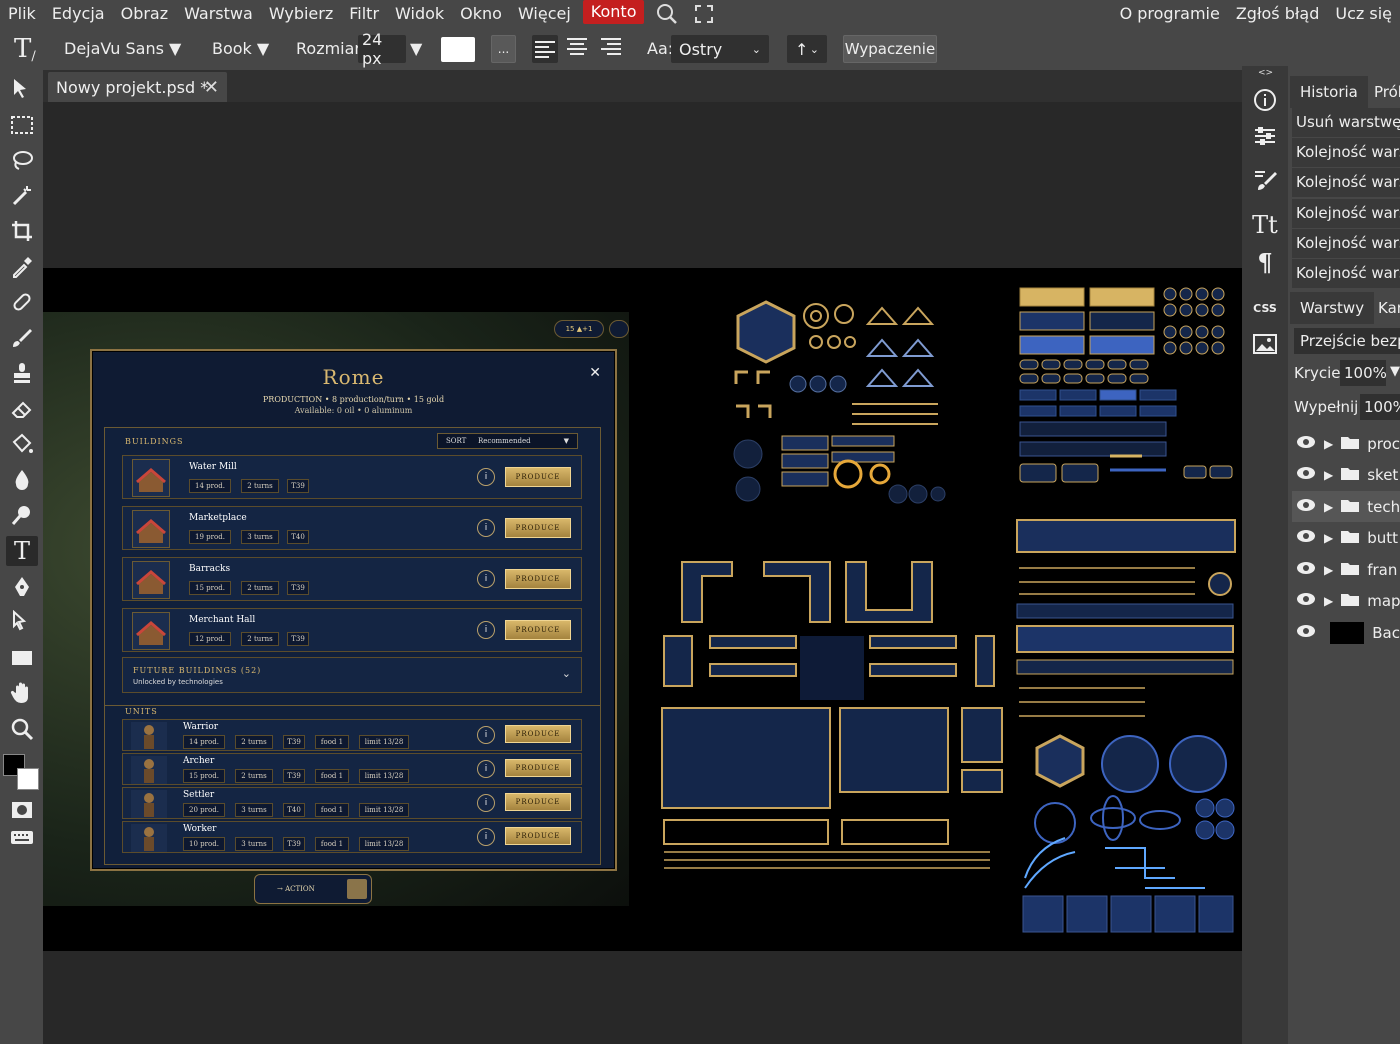 This screenshot has width=1400, height=1044. Describe the element at coordinates (382, 49) in the screenshot. I see `font-size-input: 24 px` at that location.